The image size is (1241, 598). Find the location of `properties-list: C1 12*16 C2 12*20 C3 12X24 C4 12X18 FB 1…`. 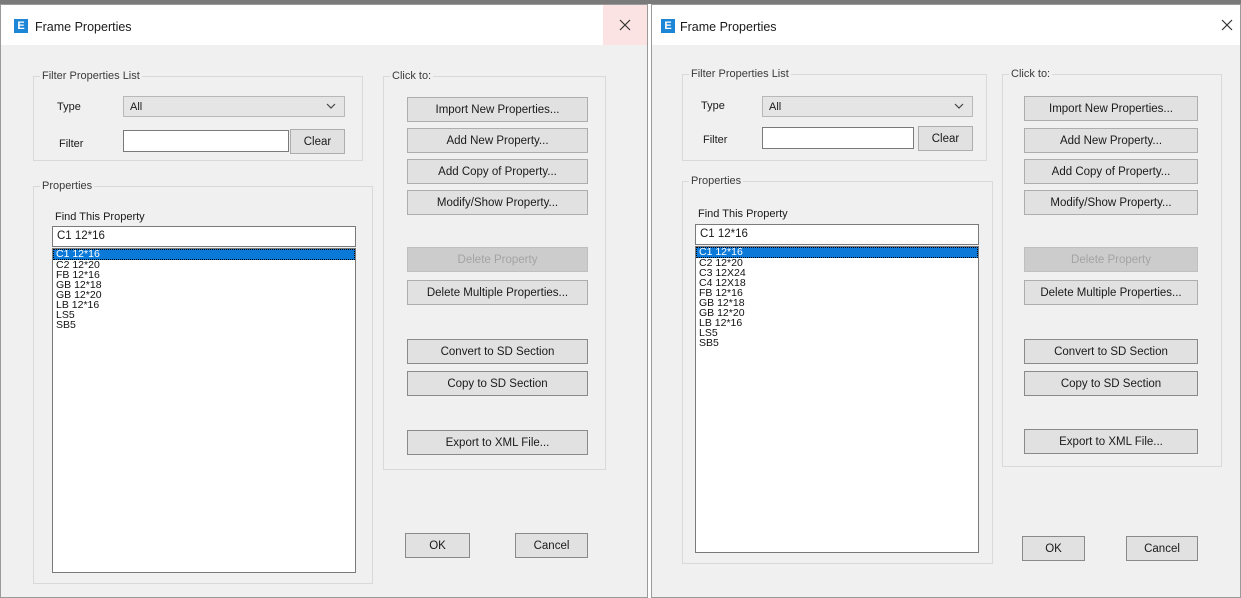

properties-list: C1 12*16 C2 12*20 C3 12X24 C4 12X18 FB 1… is located at coordinates (837, 399).